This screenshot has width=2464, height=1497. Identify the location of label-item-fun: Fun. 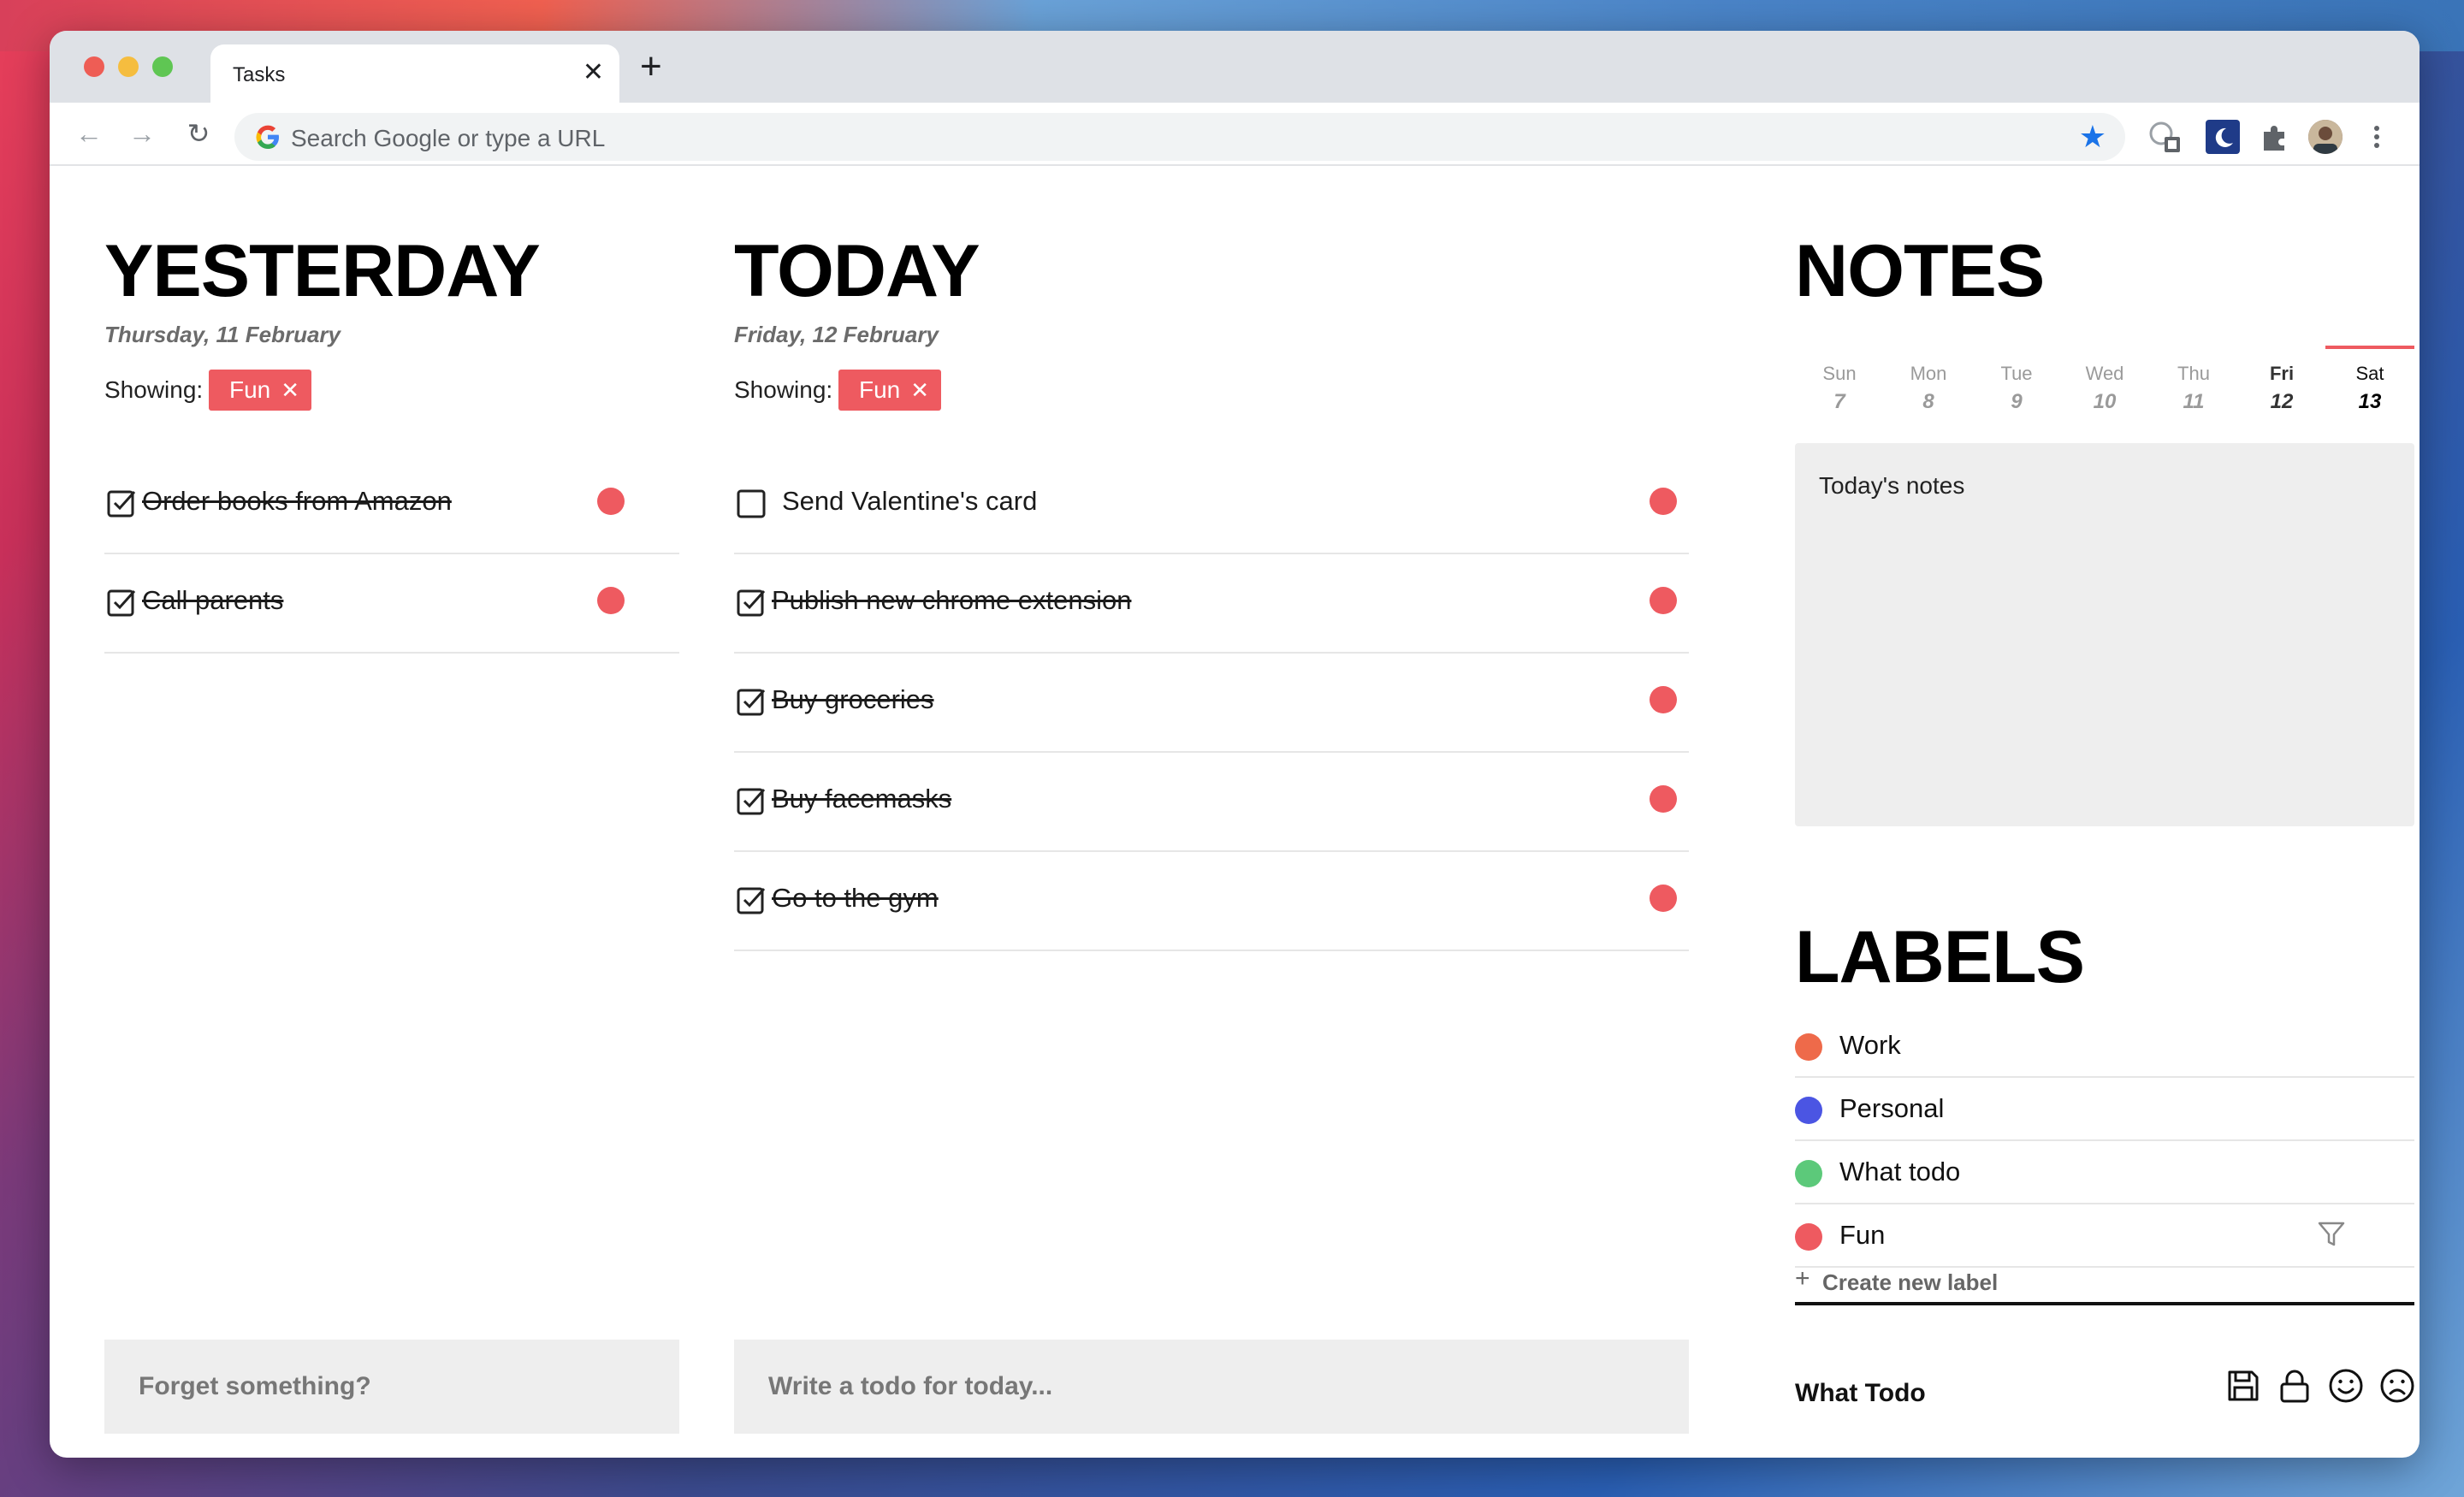
(2104, 1236).